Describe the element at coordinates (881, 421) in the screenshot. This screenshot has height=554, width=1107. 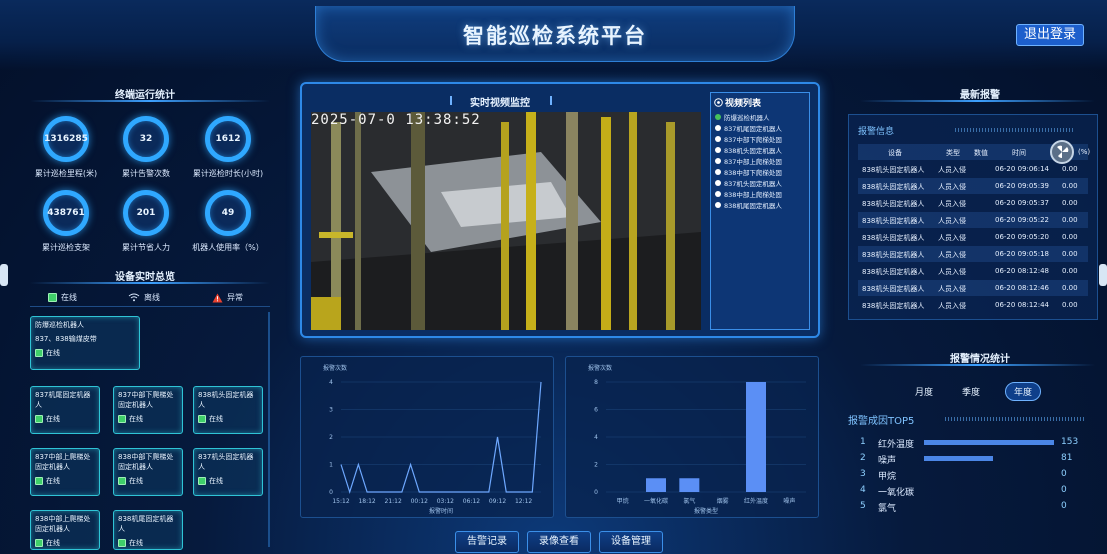
I see `top5-title: 报警成因TOP5` at that location.